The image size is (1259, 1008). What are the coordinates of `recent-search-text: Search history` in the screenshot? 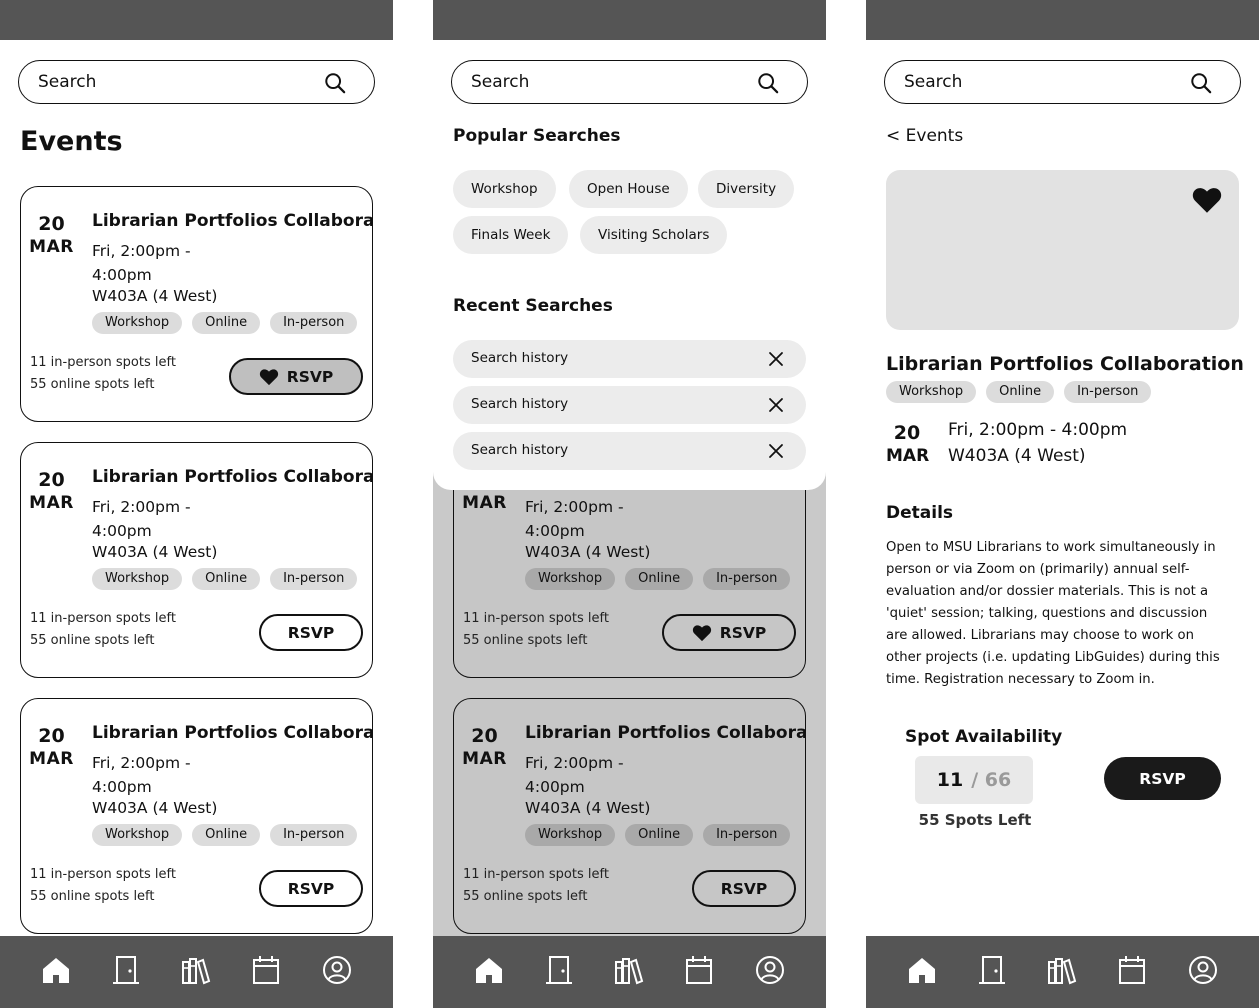 It's located at (520, 404).